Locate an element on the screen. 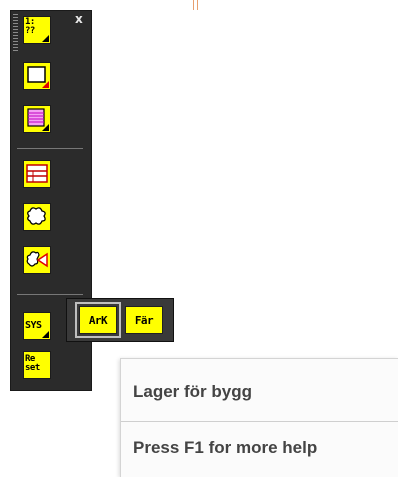 Image resolution: width=398 pixels, height=477 pixels. cloud-triangle-button is located at coordinates (37, 260).